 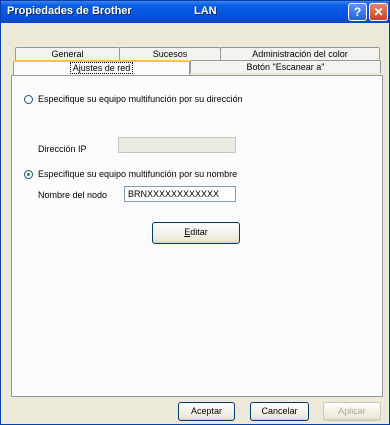 I want to click on tab-general-label: General, so click(x=67, y=54).